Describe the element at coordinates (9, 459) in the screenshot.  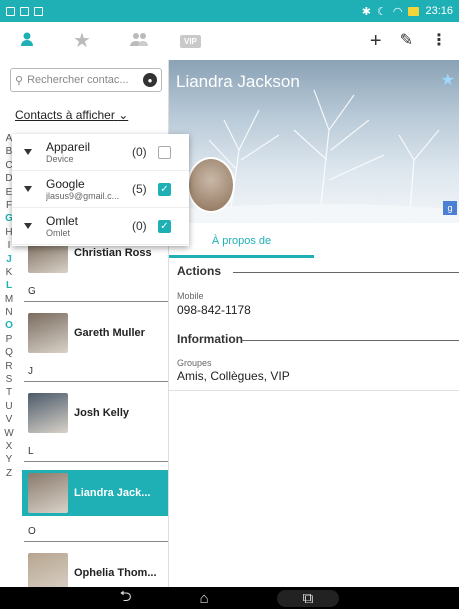
I see `alphabet-index-letter: Y` at that location.